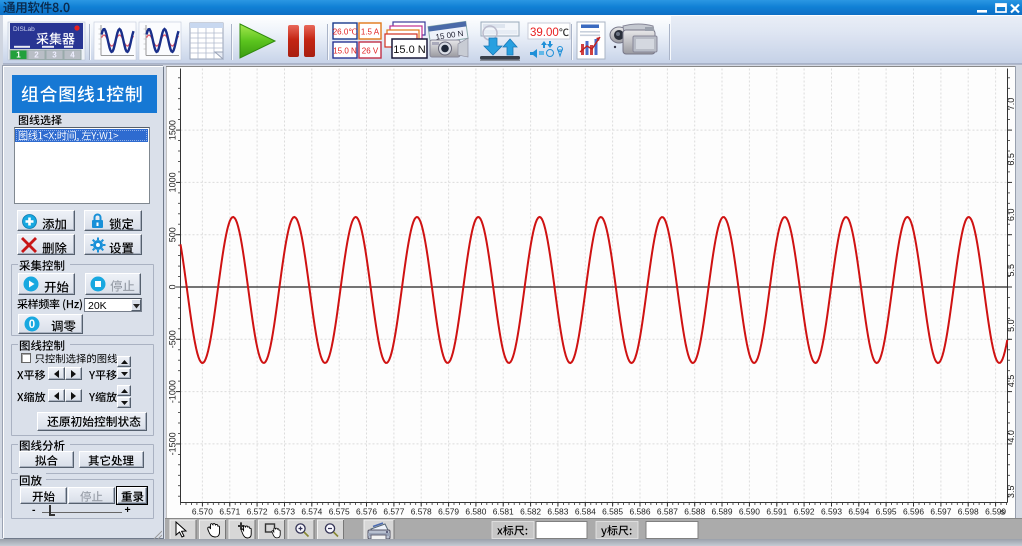  Describe the element at coordinates (1010, 215) in the screenshot. I see `svg-text: 6.0` at that location.